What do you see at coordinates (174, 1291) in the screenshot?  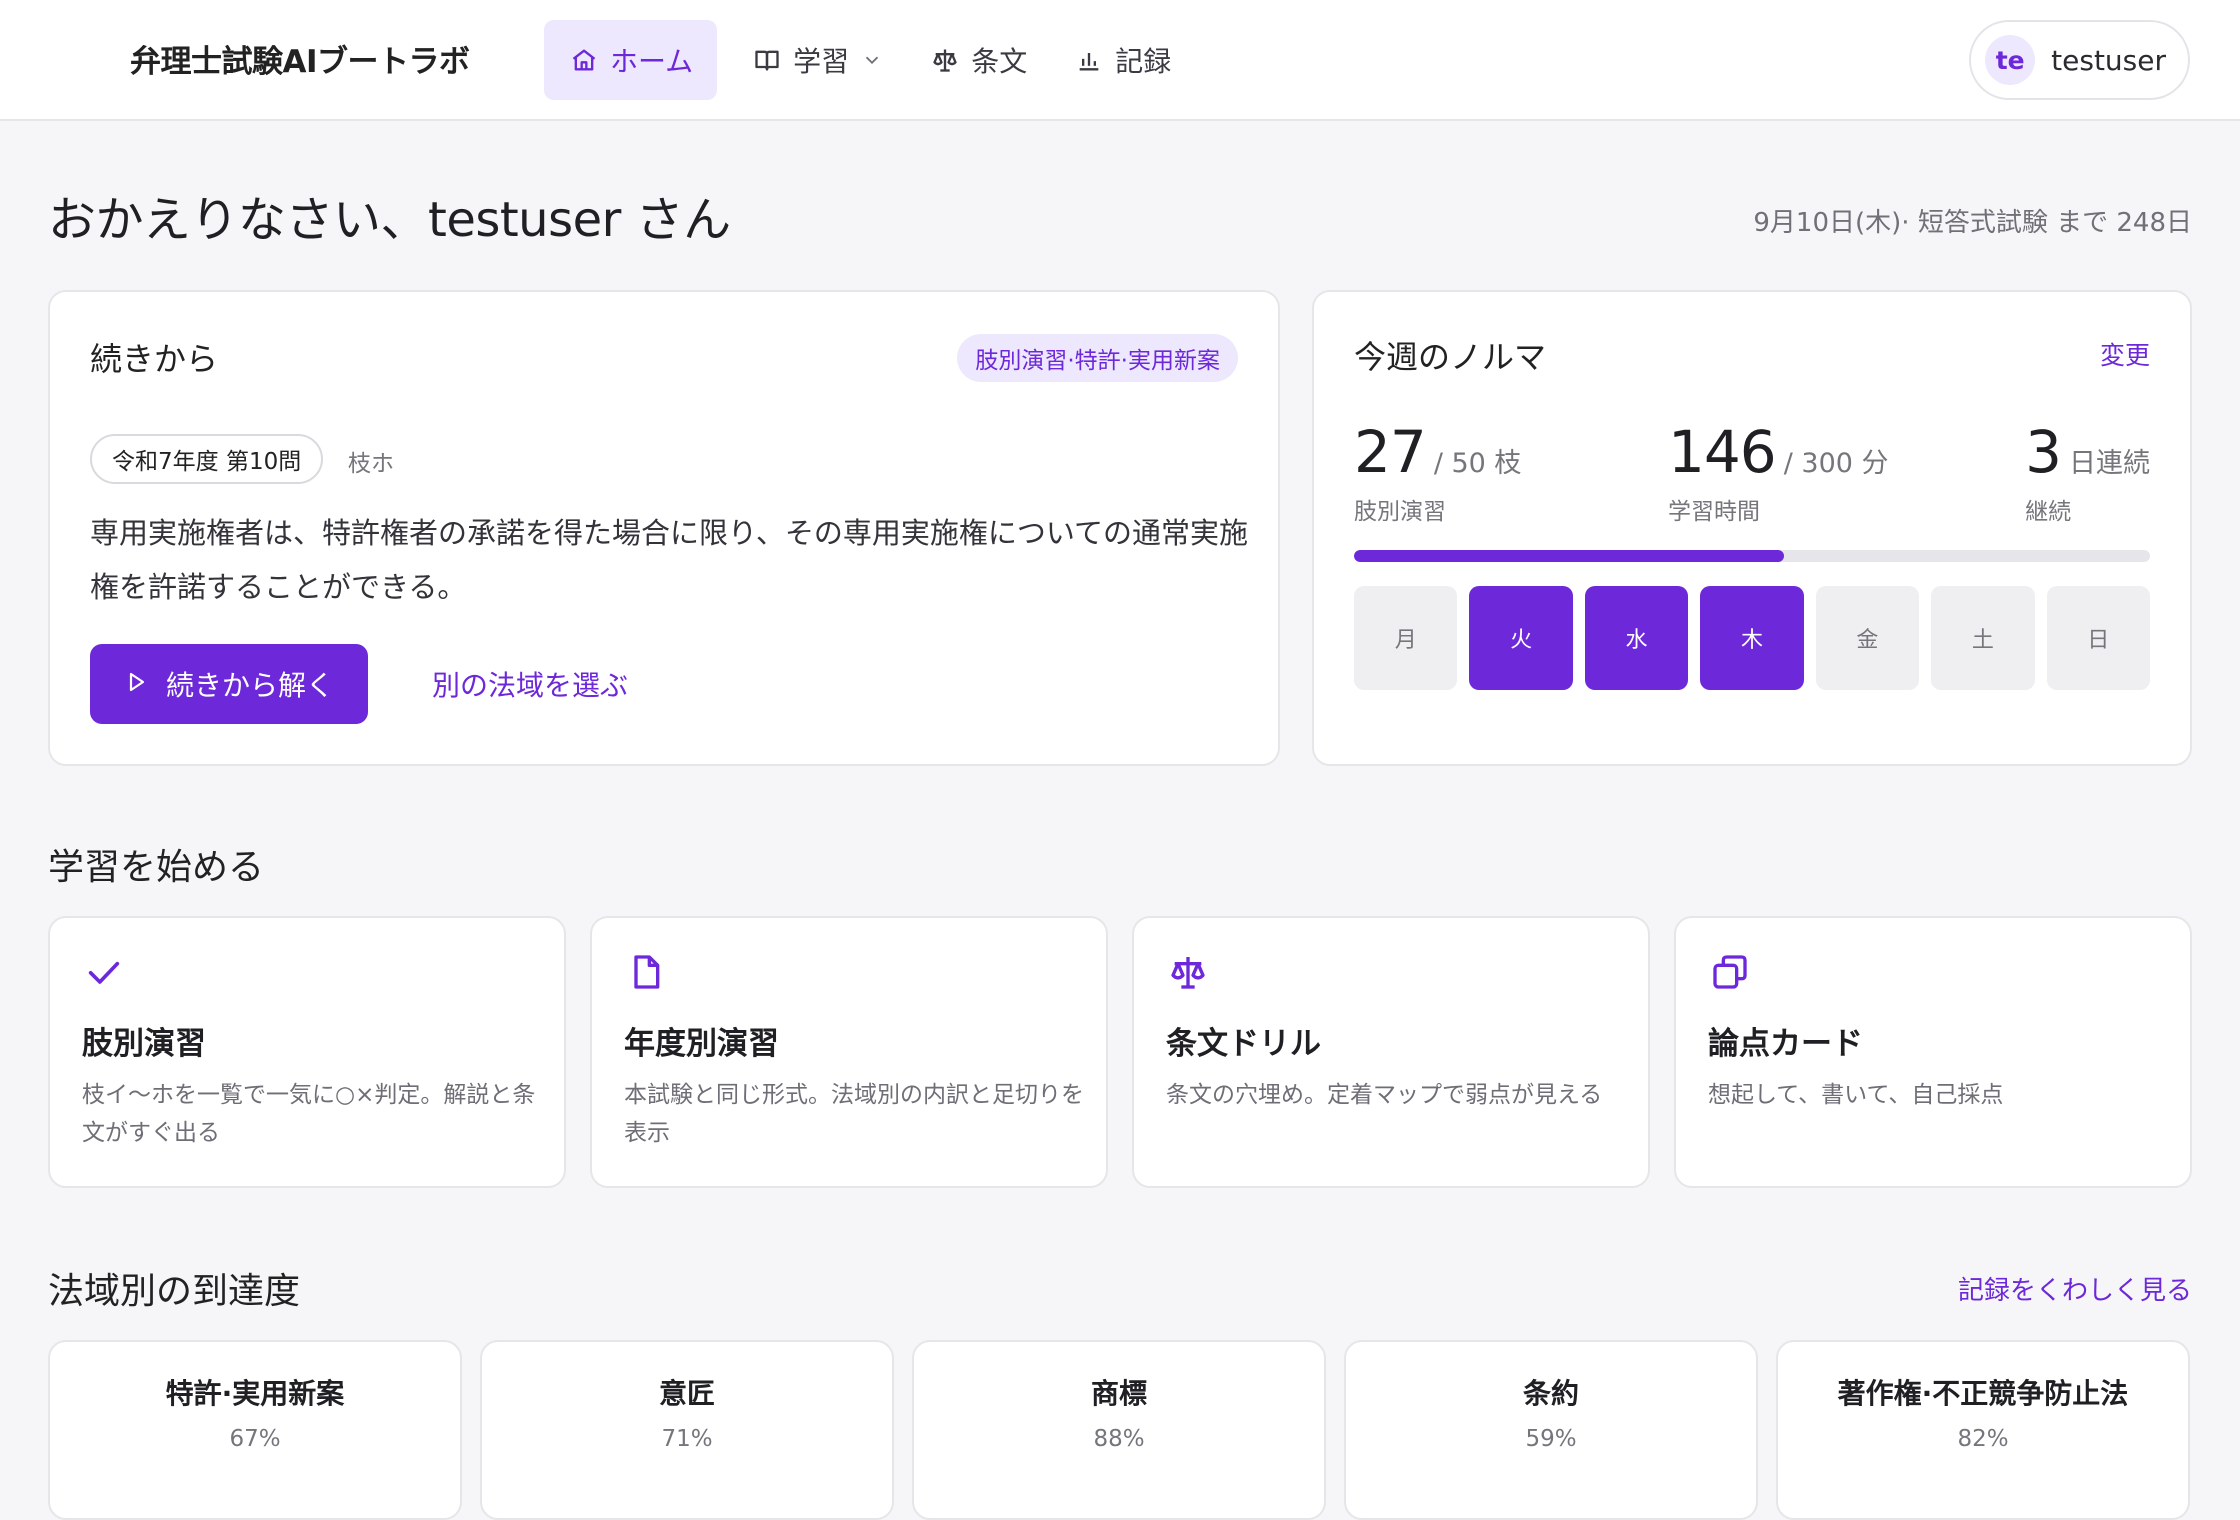 I see `mastery-heading: 法域別の到達度` at bounding box center [174, 1291].